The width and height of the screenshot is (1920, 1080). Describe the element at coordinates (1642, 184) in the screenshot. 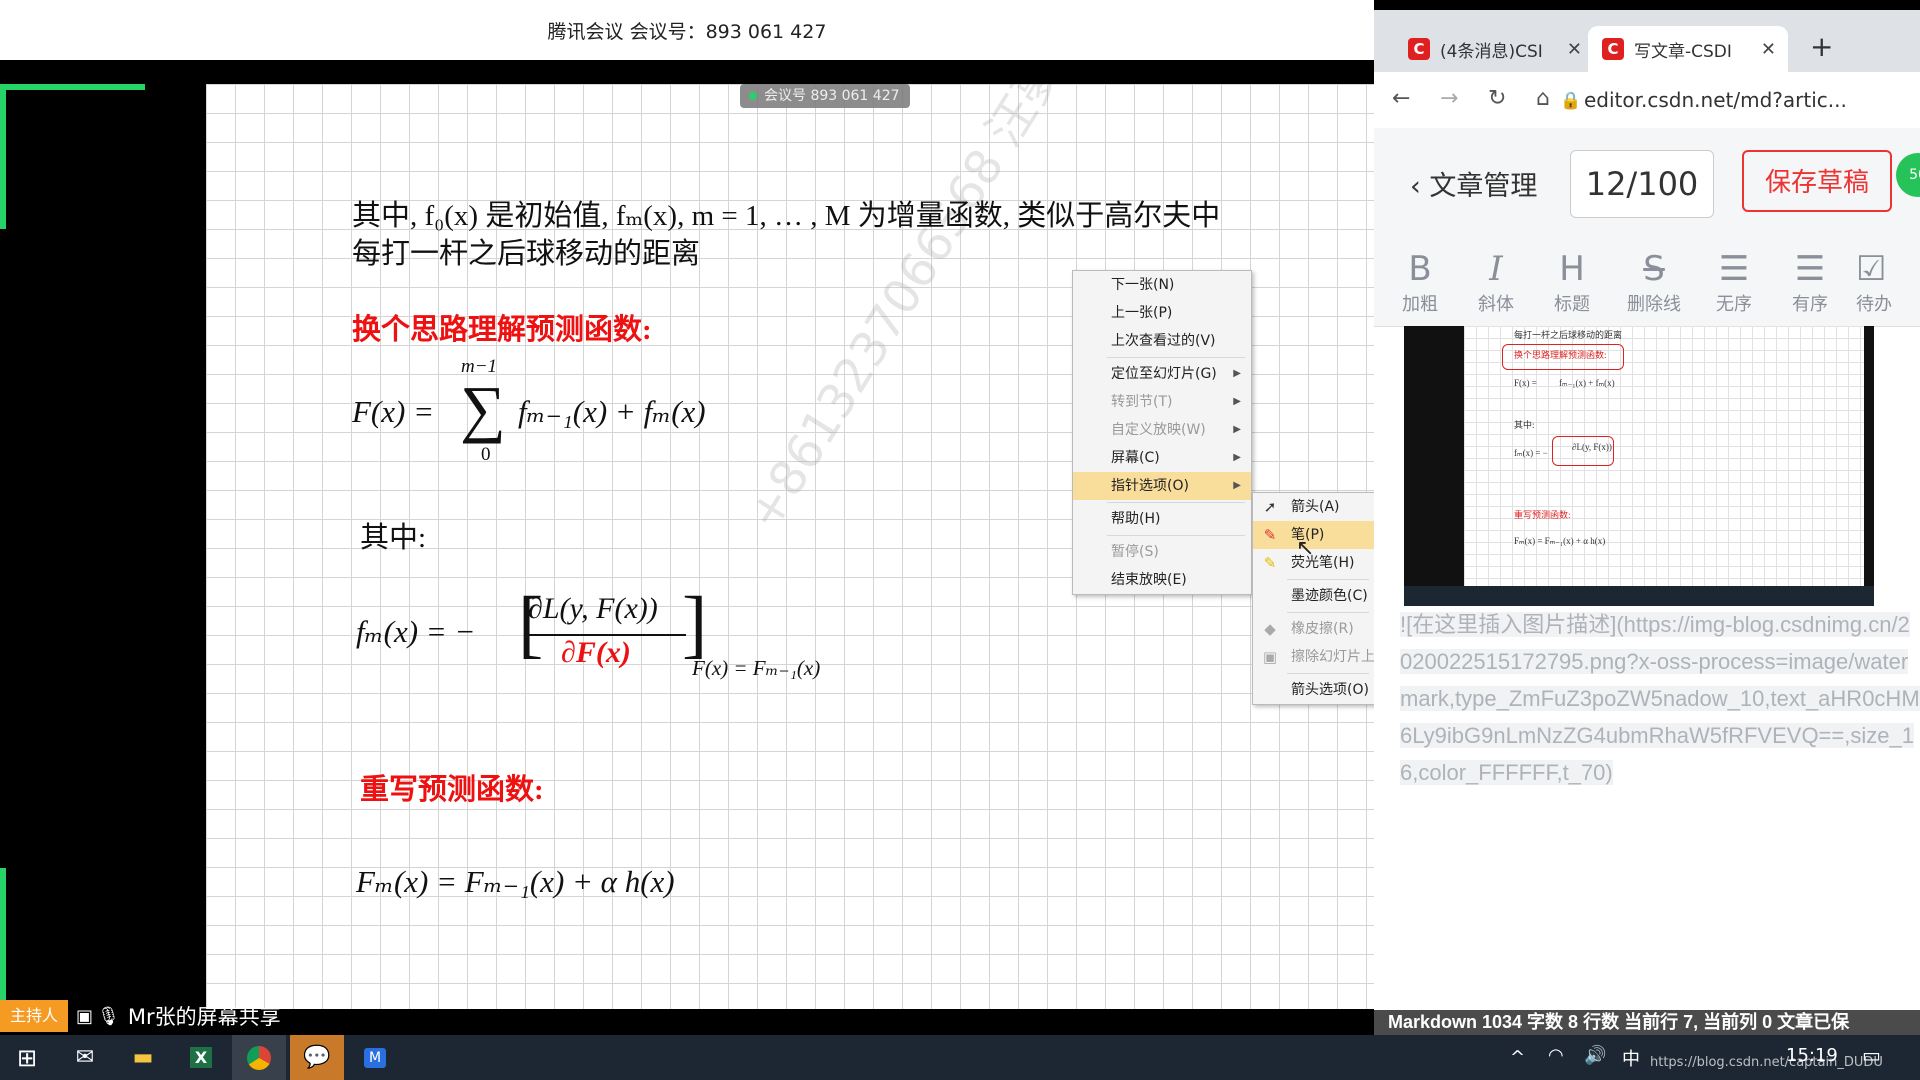

I see `title-length-counter: 12/100` at that location.